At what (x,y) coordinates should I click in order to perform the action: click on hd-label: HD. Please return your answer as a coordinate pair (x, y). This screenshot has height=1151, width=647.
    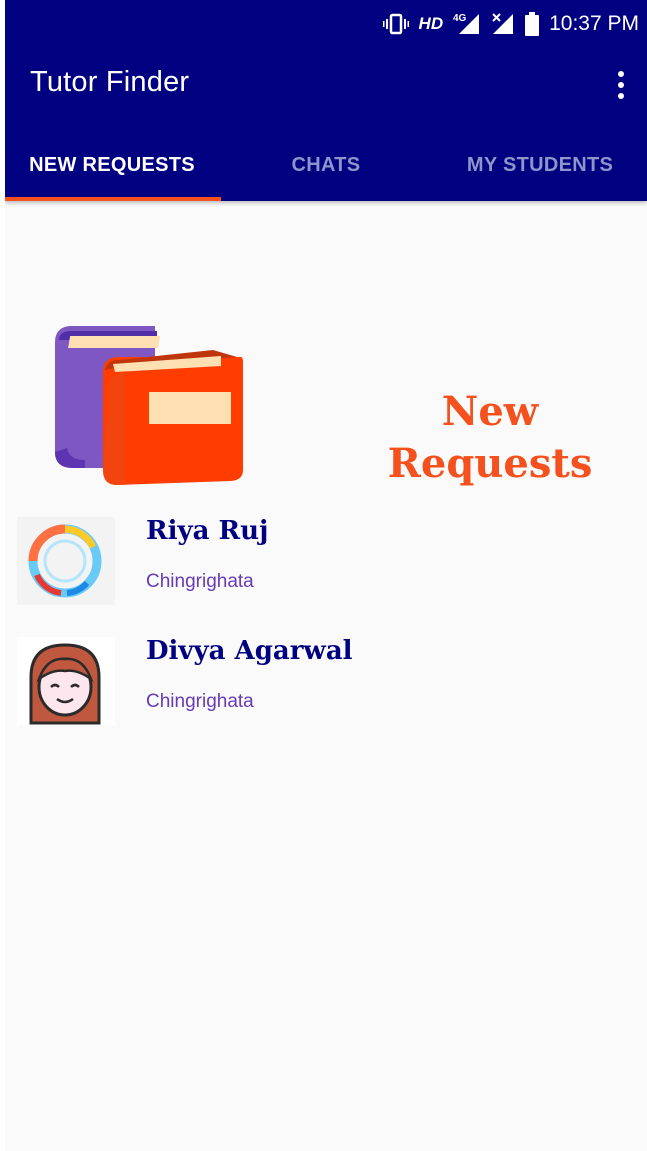
    Looking at the image, I should click on (431, 23).